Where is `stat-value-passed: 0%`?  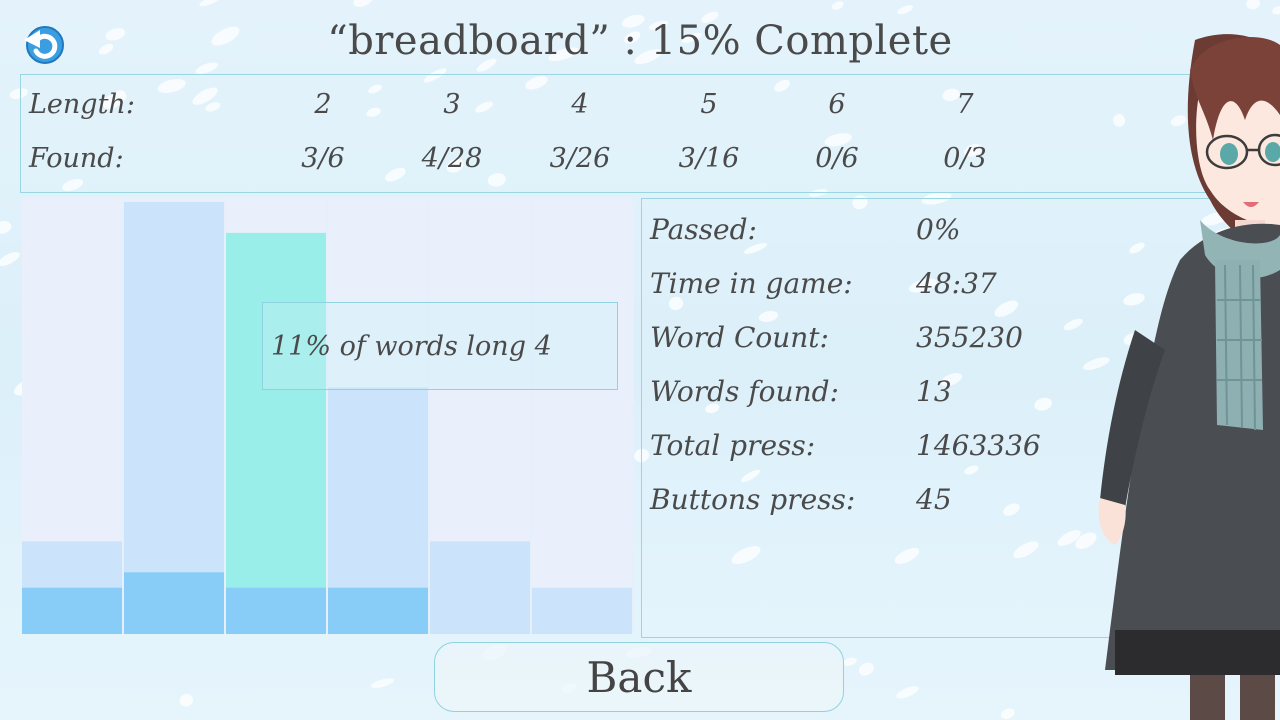
stat-value-passed: 0% is located at coordinates (938, 229).